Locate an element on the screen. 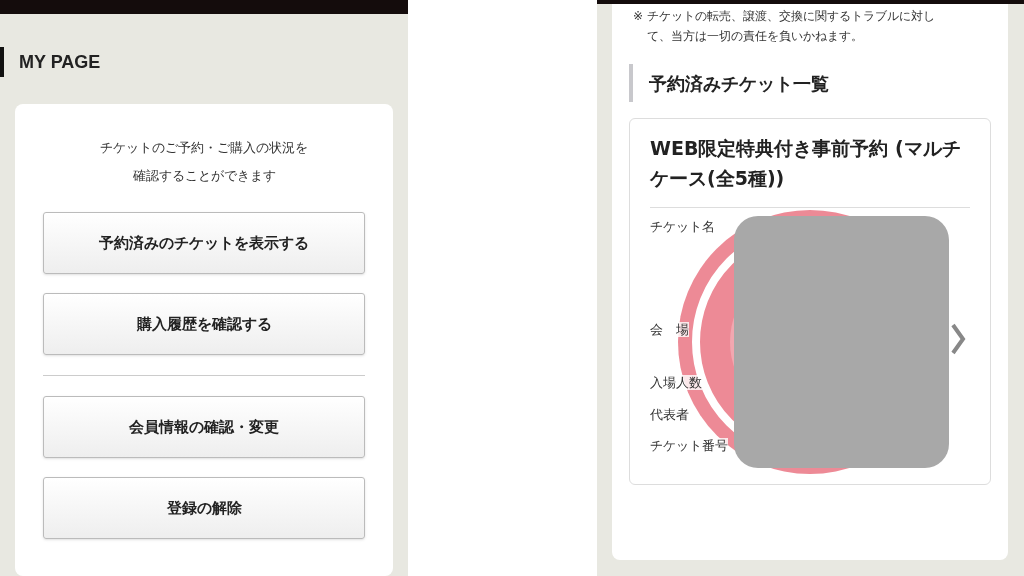 The height and width of the screenshot is (576, 1024). field-label: チケット名 is located at coordinates (682, 226).